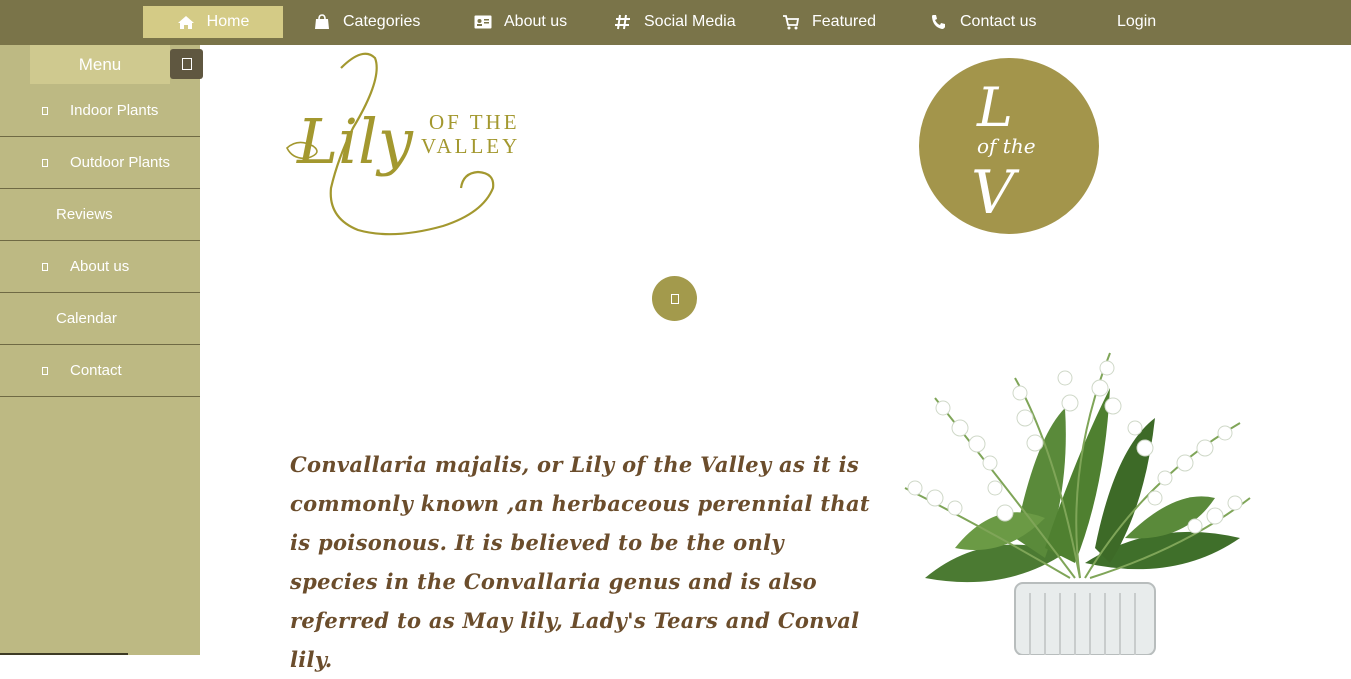 This screenshot has width=1351, height=679. I want to click on logo-line1: OF THE, so click(474, 122).